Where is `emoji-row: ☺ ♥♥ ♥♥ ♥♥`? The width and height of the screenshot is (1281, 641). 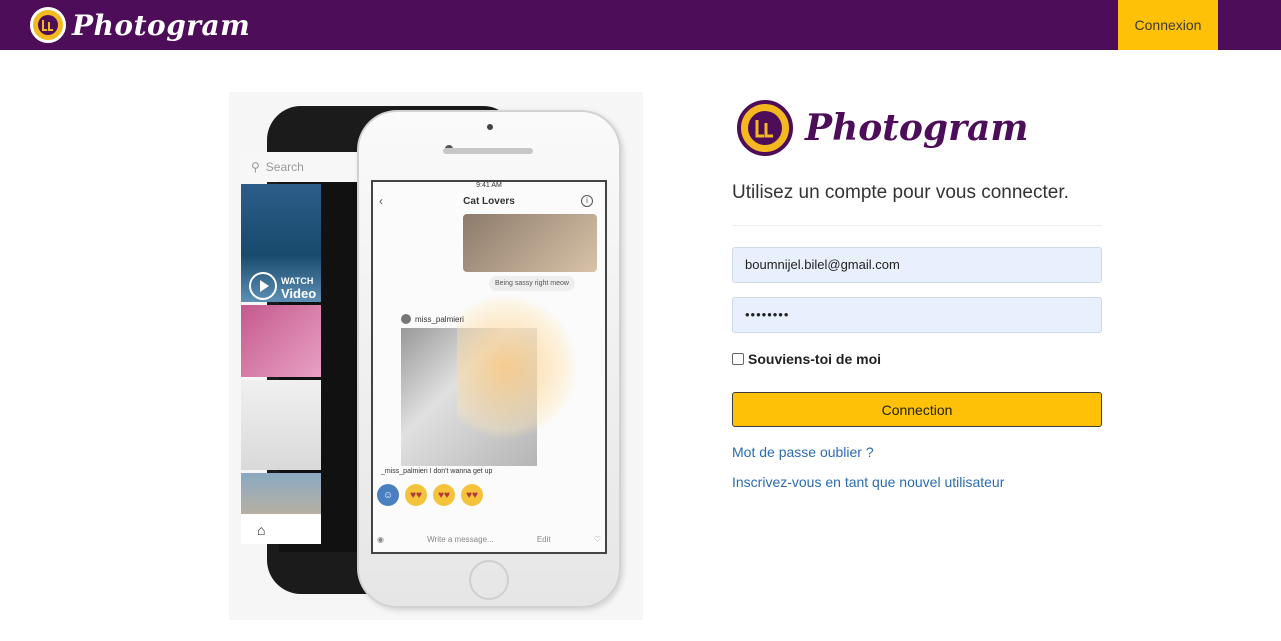 emoji-row: ☺ ♥♥ ♥♥ ♥♥ is located at coordinates (430, 495).